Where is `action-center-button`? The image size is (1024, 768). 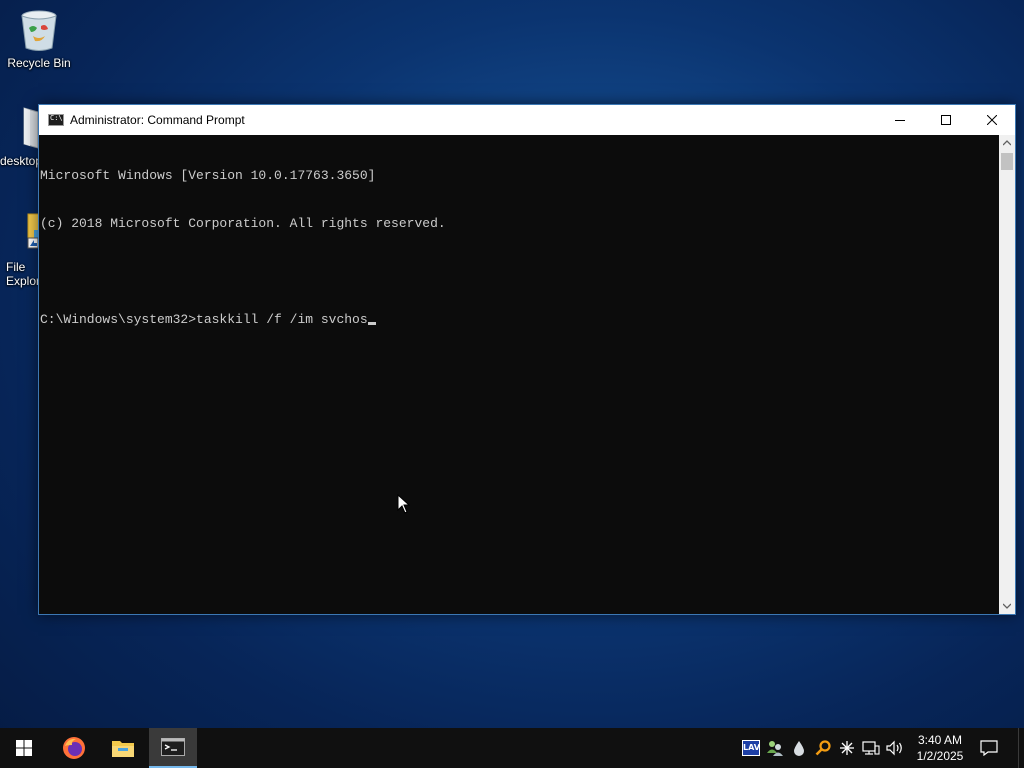 action-center-button is located at coordinates (989, 748).